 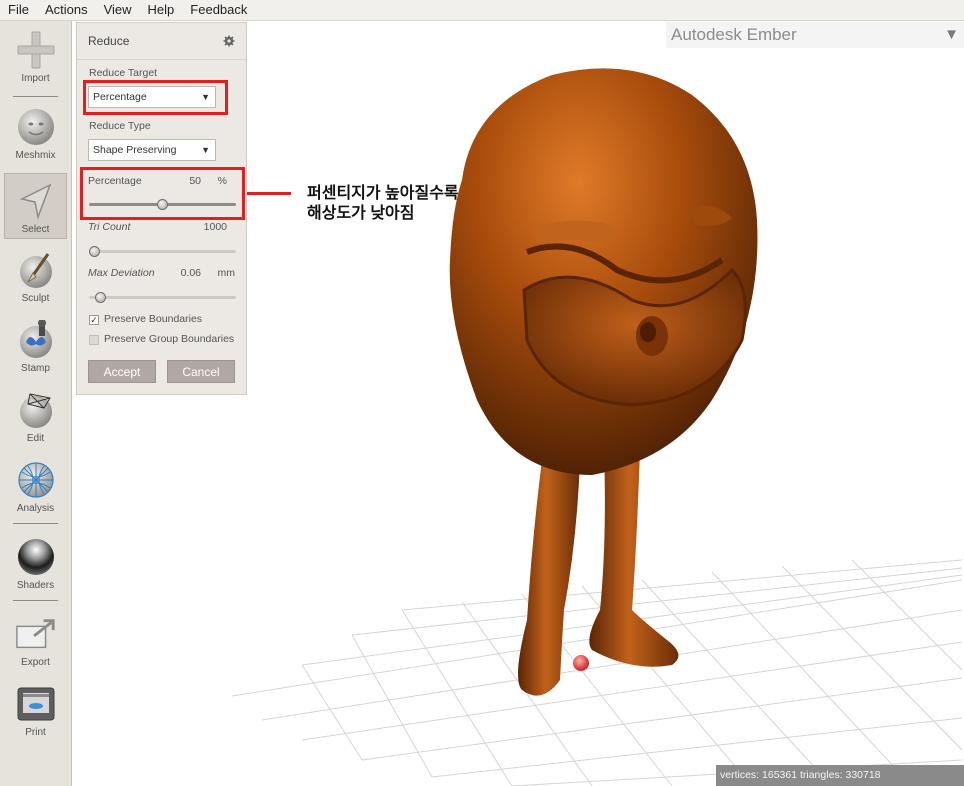 I want to click on menu-view: View, so click(x=118, y=10).